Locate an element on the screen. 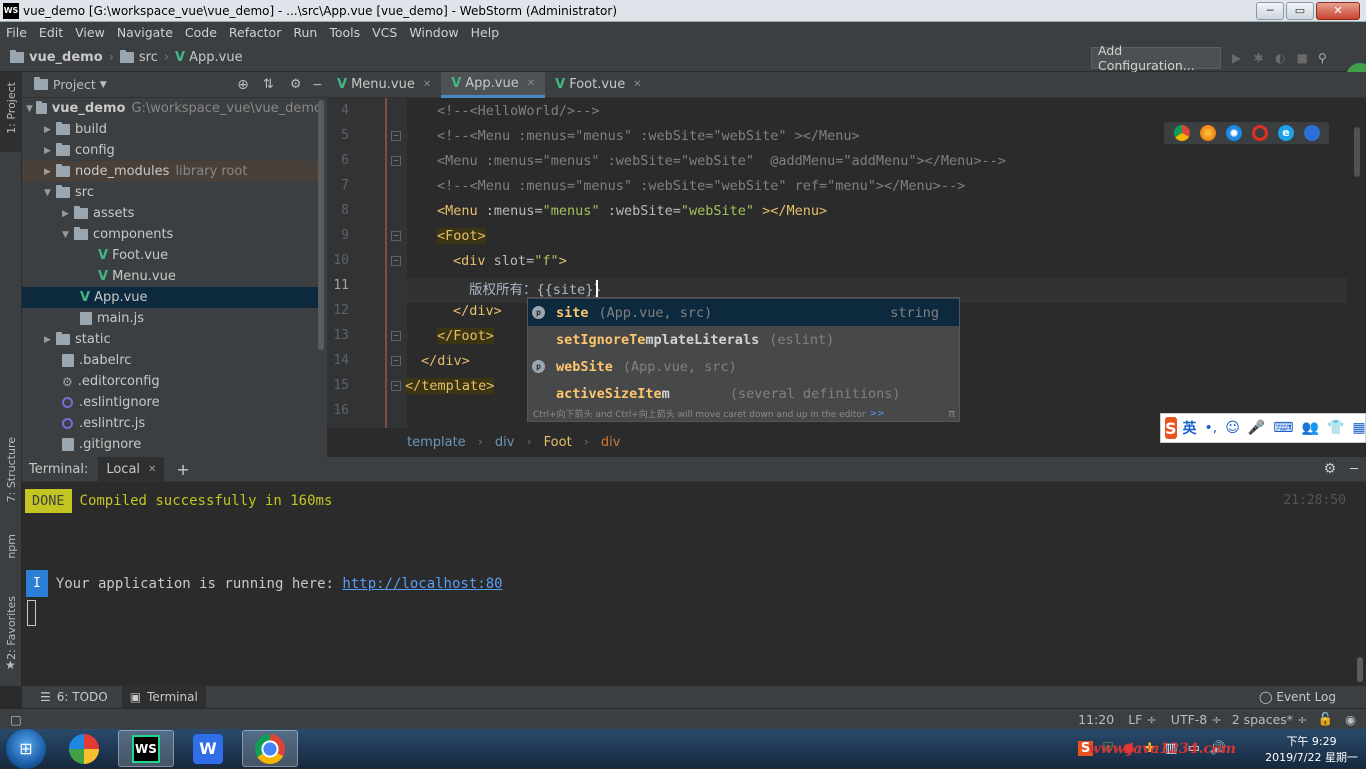  emoji-icon: ☺ is located at coordinates (1232, 428).